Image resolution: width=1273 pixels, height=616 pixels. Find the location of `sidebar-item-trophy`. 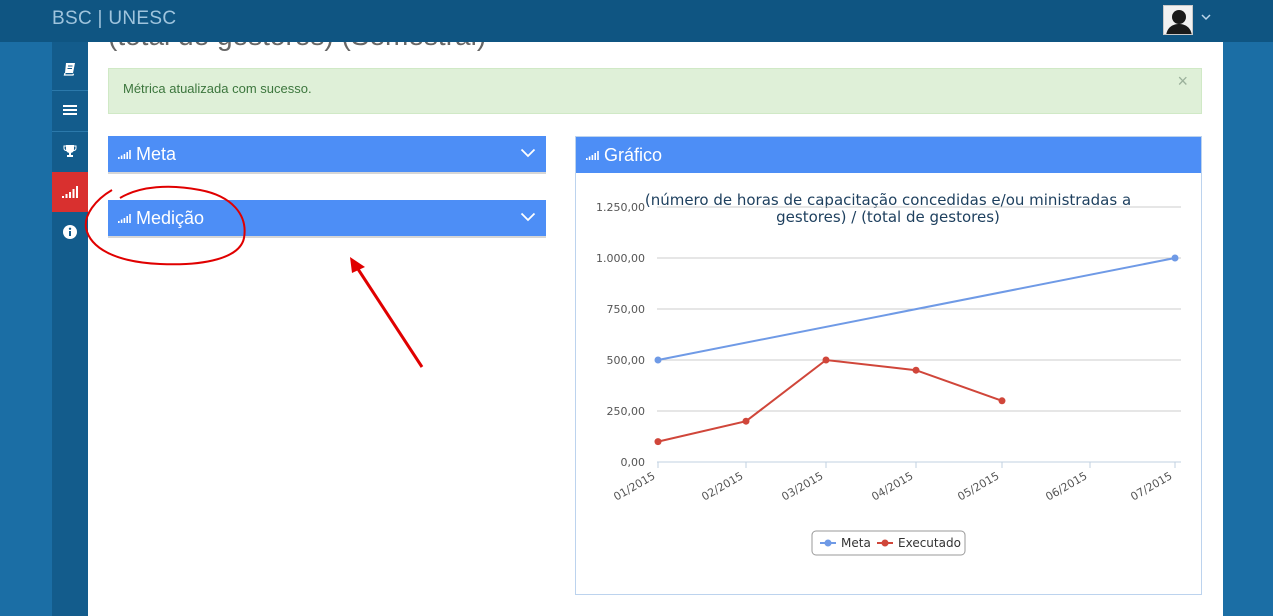

sidebar-item-trophy is located at coordinates (70, 151).